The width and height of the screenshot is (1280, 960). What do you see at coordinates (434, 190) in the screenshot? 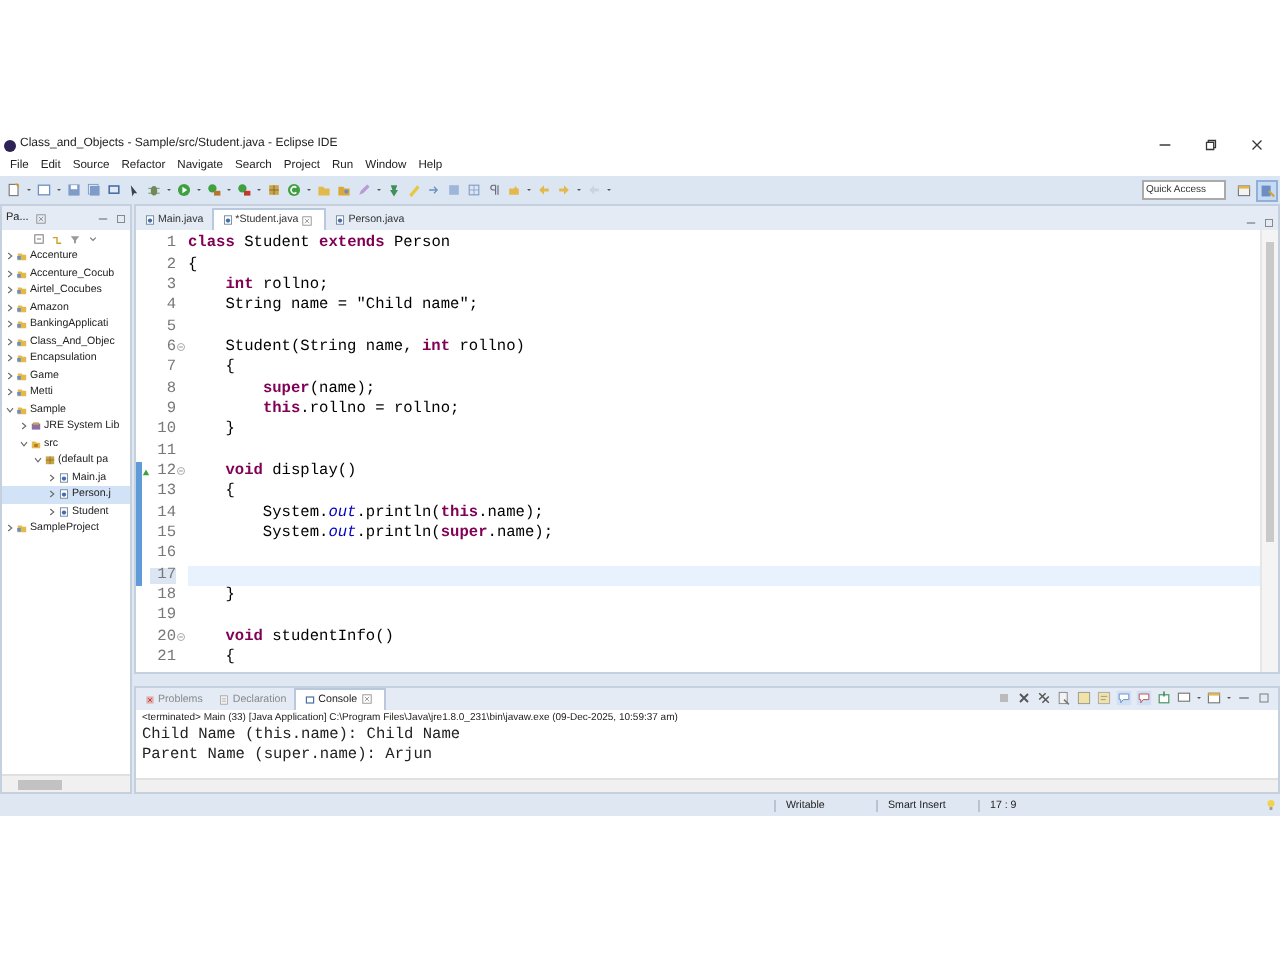
I see `arrow-icon` at bounding box center [434, 190].